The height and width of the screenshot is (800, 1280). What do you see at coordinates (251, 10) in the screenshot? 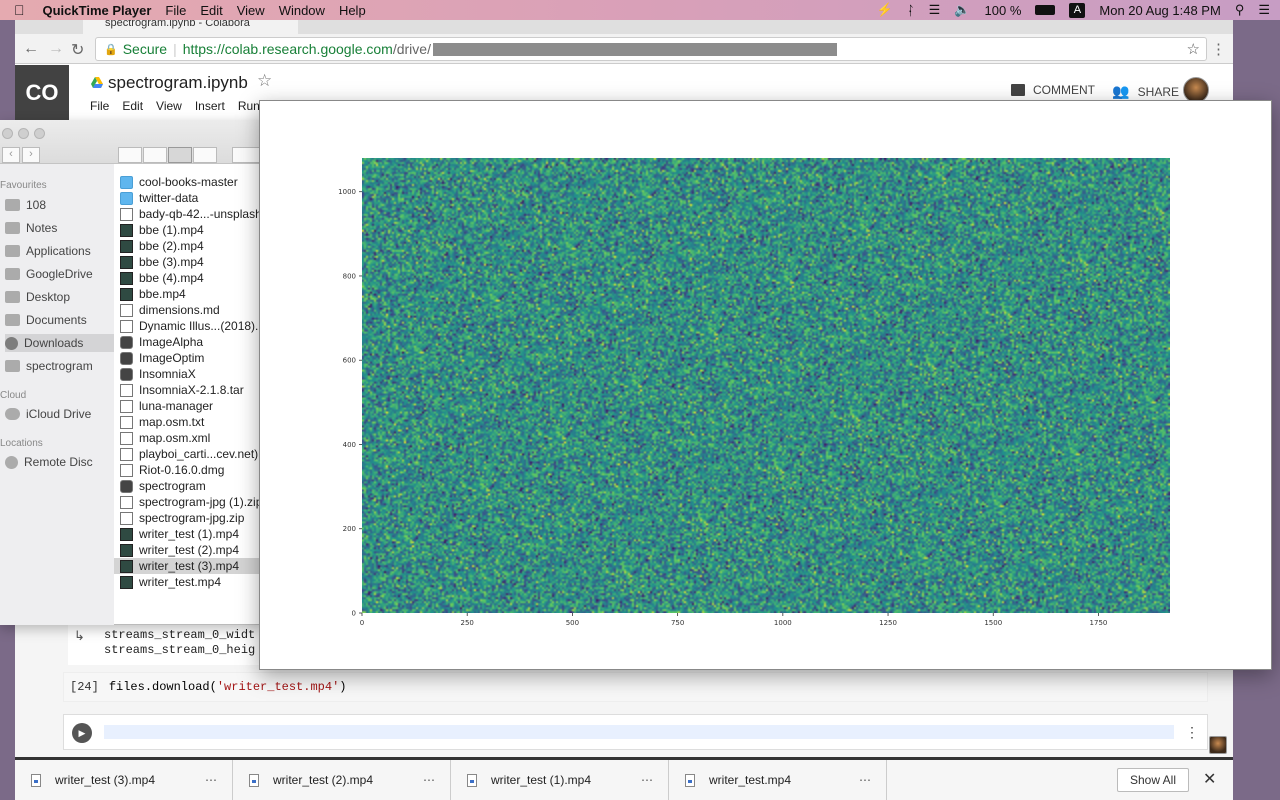
I see `menu-view: View` at bounding box center [251, 10].